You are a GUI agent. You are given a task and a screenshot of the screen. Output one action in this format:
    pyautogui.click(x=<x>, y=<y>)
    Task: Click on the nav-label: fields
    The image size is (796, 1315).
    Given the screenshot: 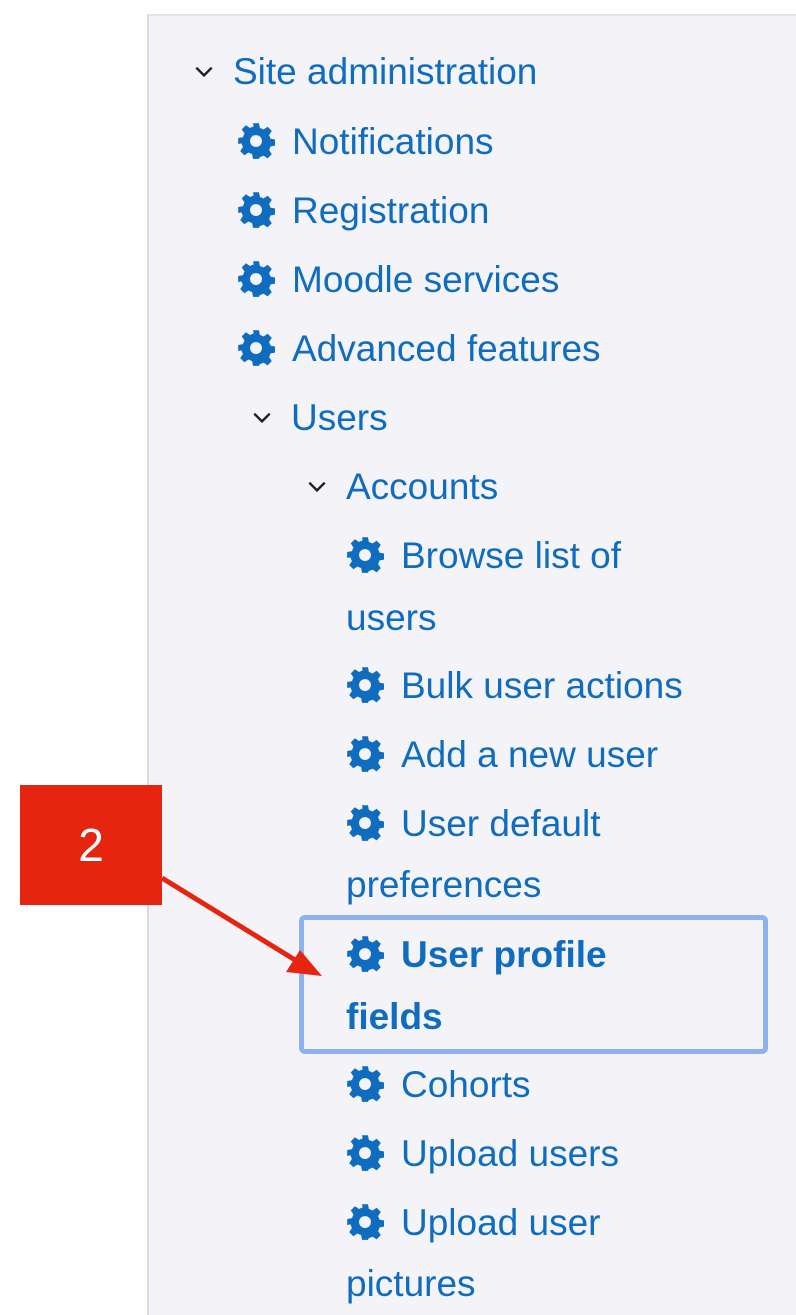 What is the action you would take?
    pyautogui.click(x=394, y=1016)
    